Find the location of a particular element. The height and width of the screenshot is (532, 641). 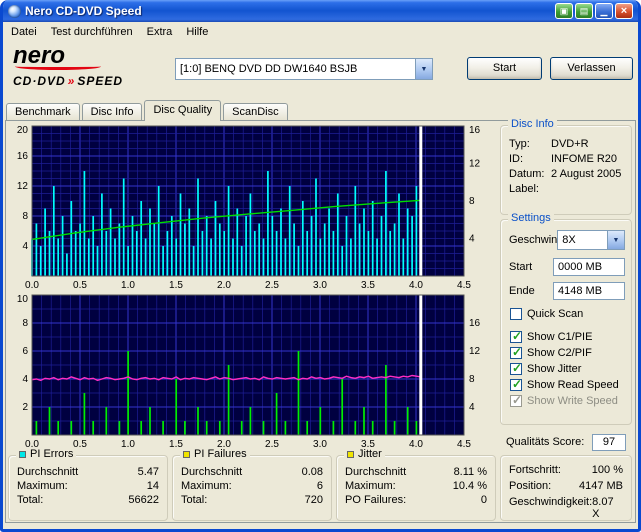

checkbox-show-write-speed: Show Write Speed is located at coordinates (569, 400).